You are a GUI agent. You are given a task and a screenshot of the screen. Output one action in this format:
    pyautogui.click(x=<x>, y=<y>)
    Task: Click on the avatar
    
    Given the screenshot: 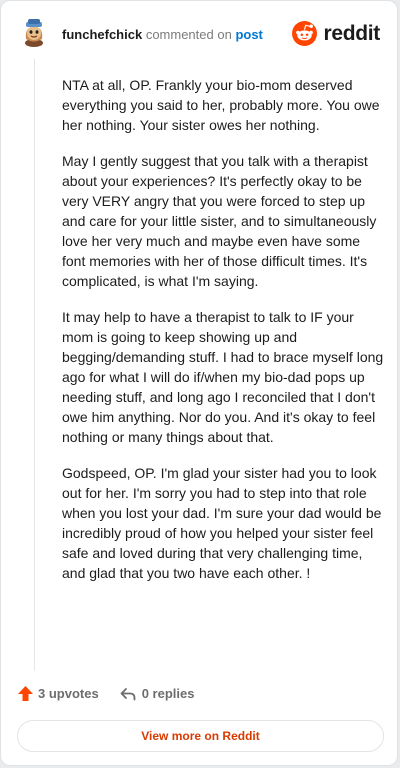 What is the action you would take?
    pyautogui.click(x=34, y=32)
    